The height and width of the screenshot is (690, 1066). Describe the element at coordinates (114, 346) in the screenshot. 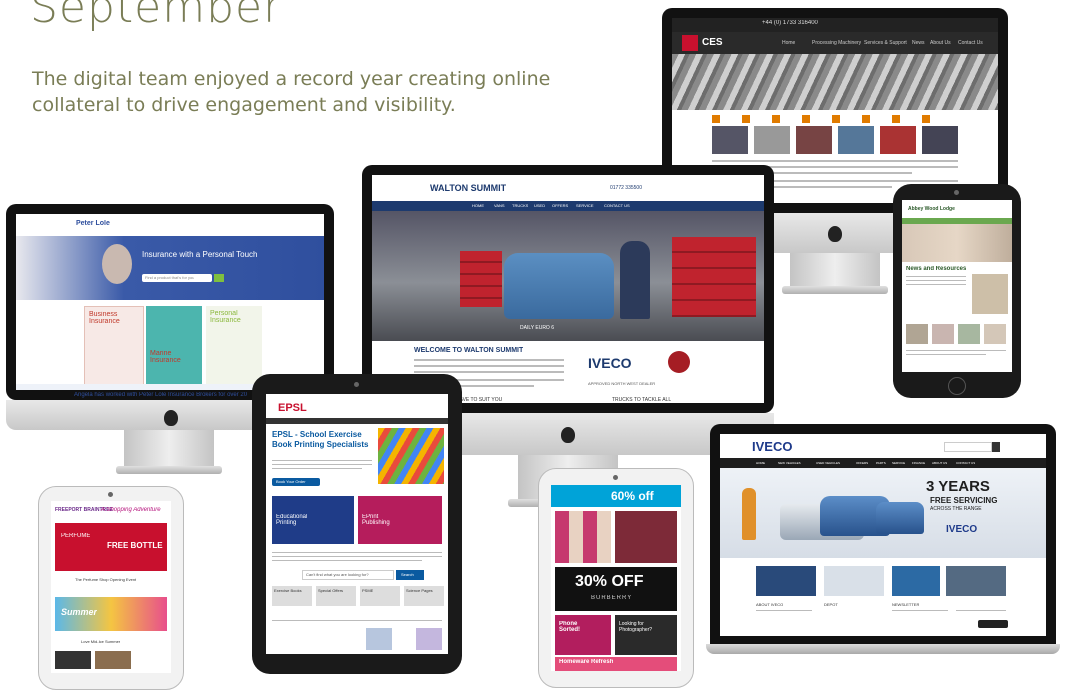

I see `card-business: Business Insurance` at that location.